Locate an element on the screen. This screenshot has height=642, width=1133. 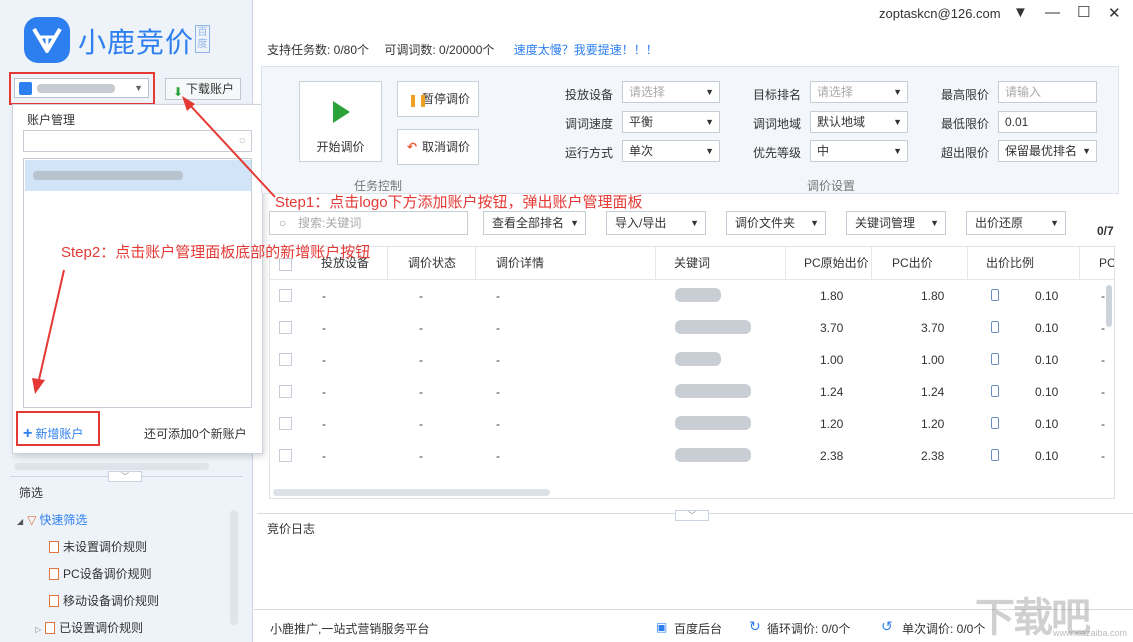
loop-icon: ↻ is located at coordinates (755, 626).